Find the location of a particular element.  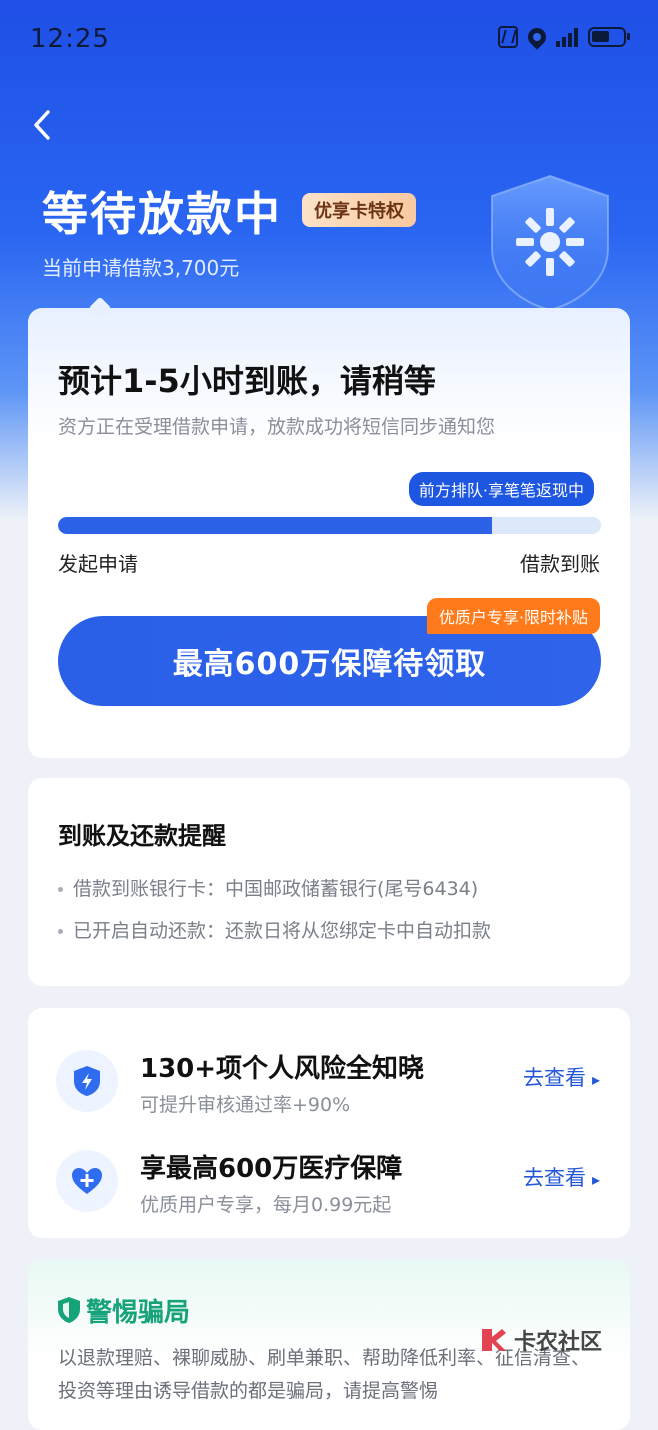

shield-bolt-icon is located at coordinates (87, 1081).